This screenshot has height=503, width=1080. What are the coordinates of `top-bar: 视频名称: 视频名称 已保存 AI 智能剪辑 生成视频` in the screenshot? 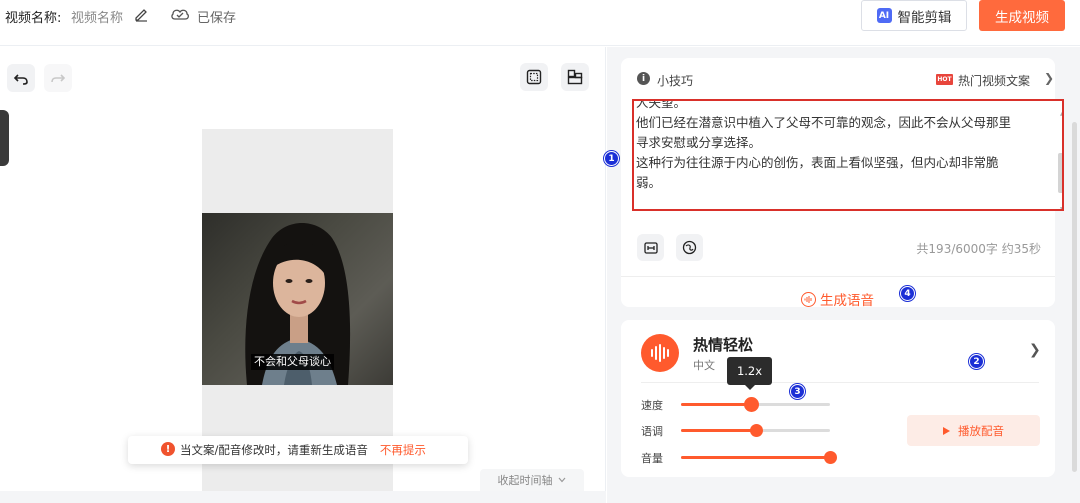 It's located at (540, 23).